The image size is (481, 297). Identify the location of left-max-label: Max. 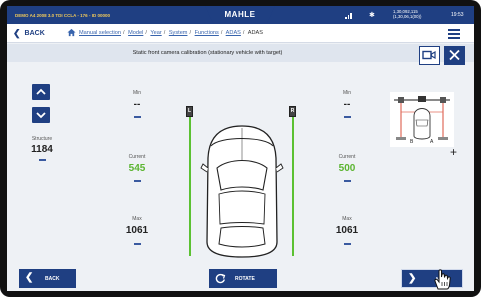
(137, 219).